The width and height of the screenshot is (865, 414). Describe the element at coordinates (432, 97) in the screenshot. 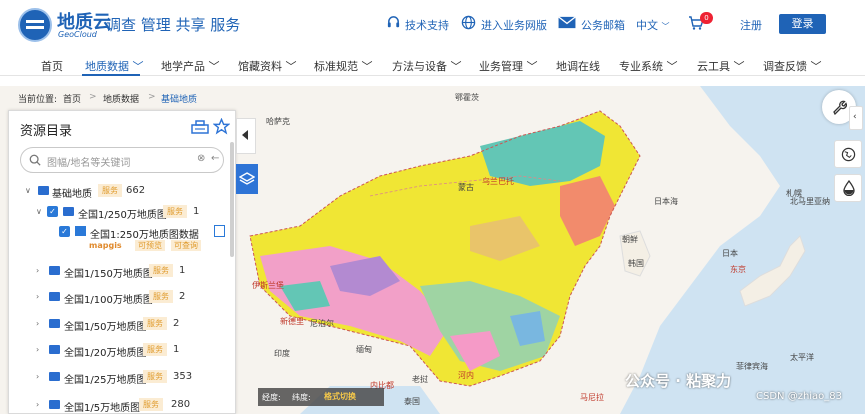

I see `breadcrumb: 当前位置: 首页 > 地质数据 > 基础地质` at that location.